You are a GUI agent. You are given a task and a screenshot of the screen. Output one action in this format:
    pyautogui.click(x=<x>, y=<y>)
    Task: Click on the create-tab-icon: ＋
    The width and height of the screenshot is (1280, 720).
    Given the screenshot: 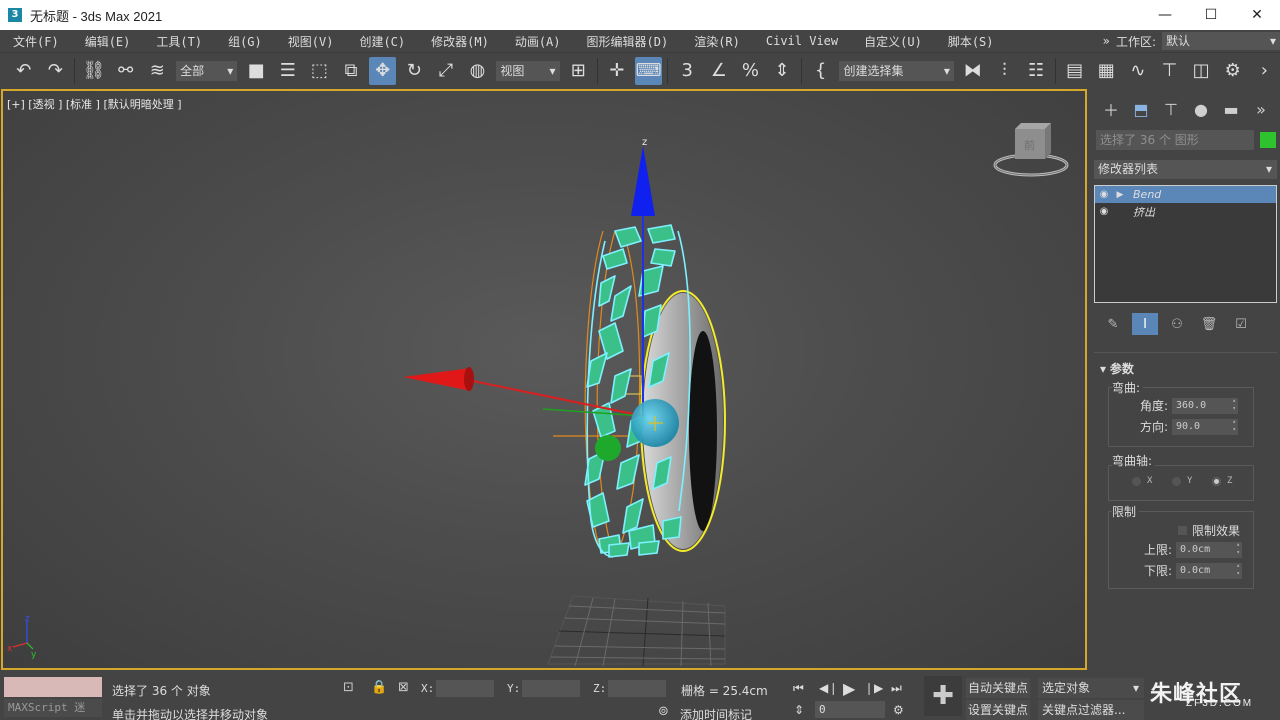 What is the action you would take?
    pyautogui.click(x=1111, y=109)
    